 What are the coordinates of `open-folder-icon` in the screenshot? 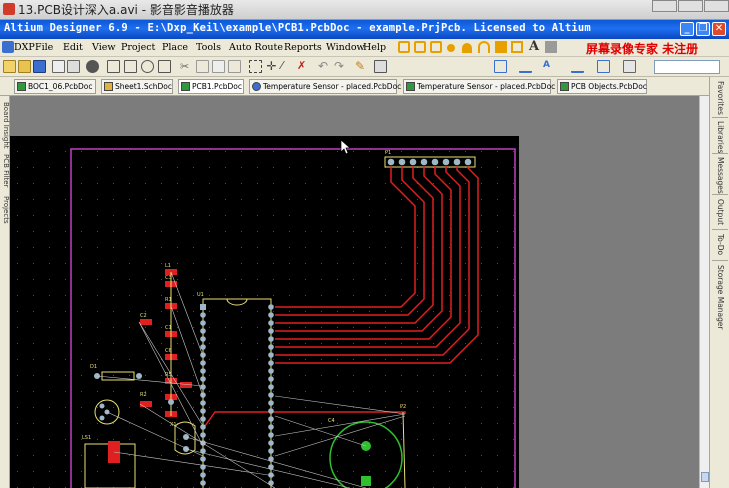 It's located at (24, 66).